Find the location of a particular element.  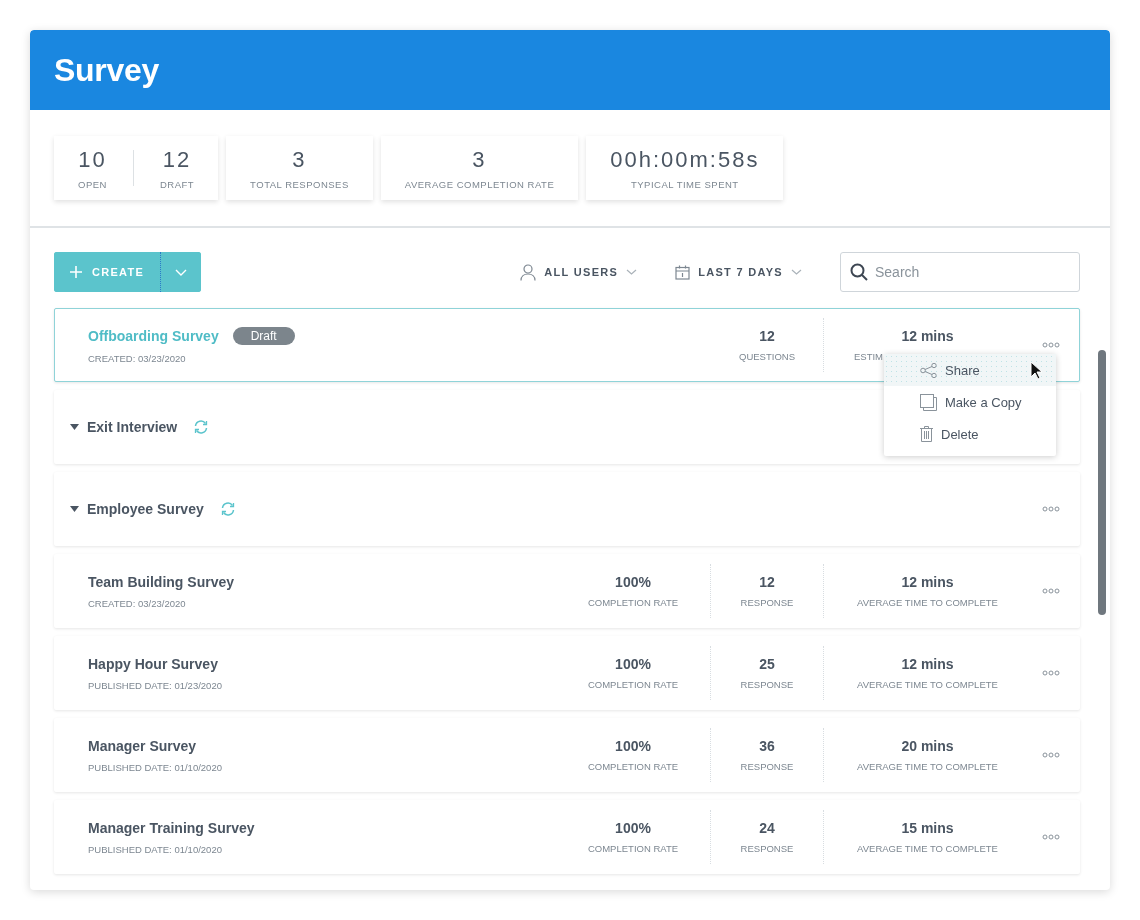

plus-icon is located at coordinates (76, 272).